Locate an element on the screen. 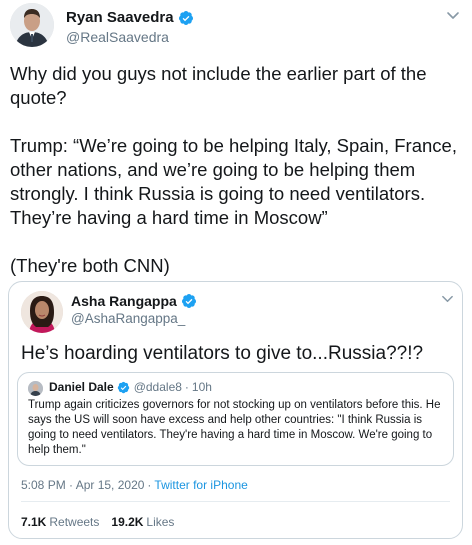 The width and height of the screenshot is (472, 545). retweets-stat: 7.1K Retweets is located at coordinates (60, 522).